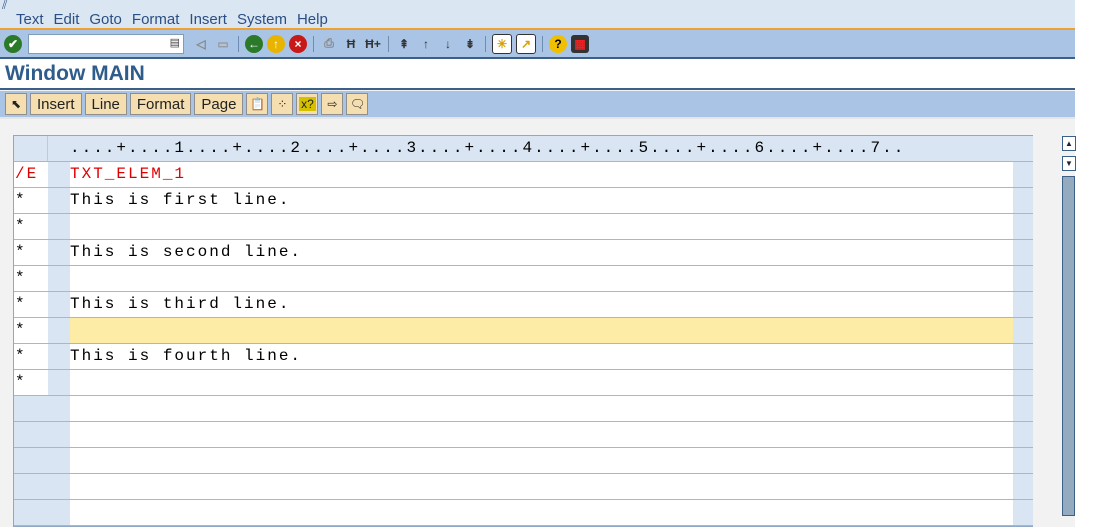 The height and width of the screenshot is (527, 1095). I want to click on export-button: ⇨, so click(332, 104).